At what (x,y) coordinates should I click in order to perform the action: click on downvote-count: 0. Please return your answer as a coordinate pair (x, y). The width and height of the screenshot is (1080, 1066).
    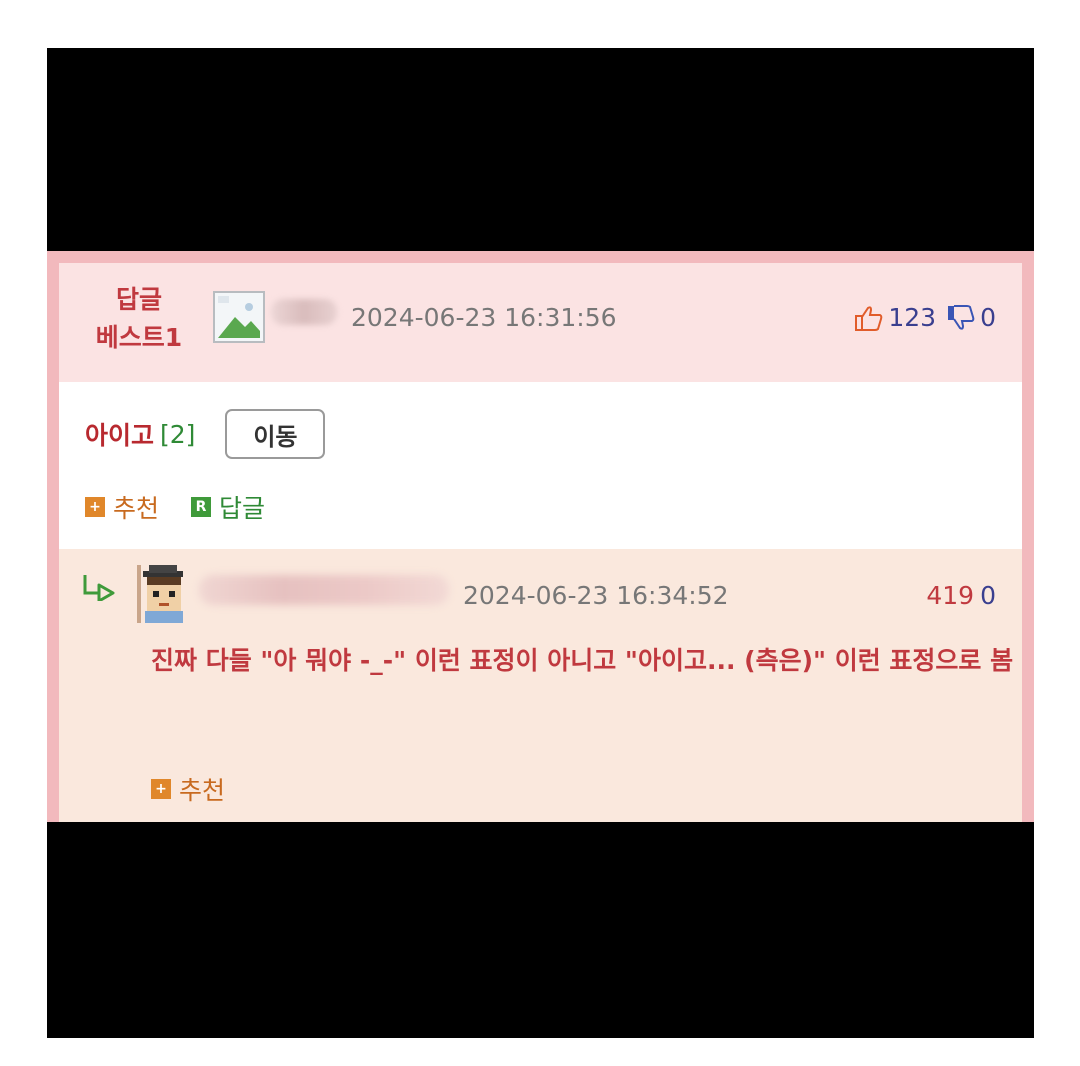
    Looking at the image, I should click on (988, 317).